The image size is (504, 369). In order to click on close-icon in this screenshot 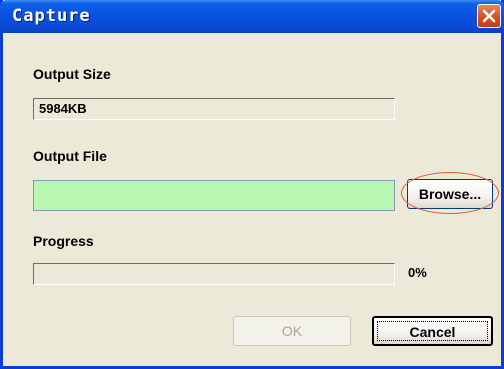, I will do `click(489, 16)`.